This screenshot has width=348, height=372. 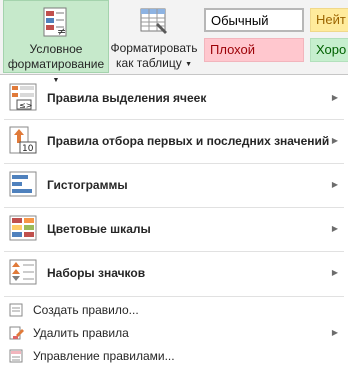 I want to click on menu-item-highlight-cells-rules: ≤> Правила выделения ячеек ▶, so click(x=174, y=98).